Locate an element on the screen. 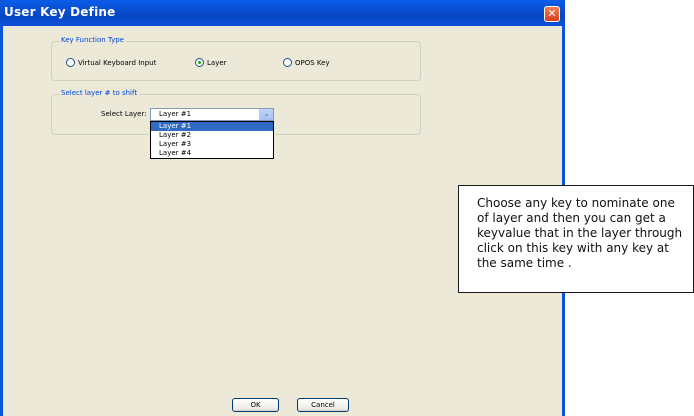 Image resolution: width=694 pixels, height=416 pixels. window-title: User Key Define is located at coordinates (60, 12).